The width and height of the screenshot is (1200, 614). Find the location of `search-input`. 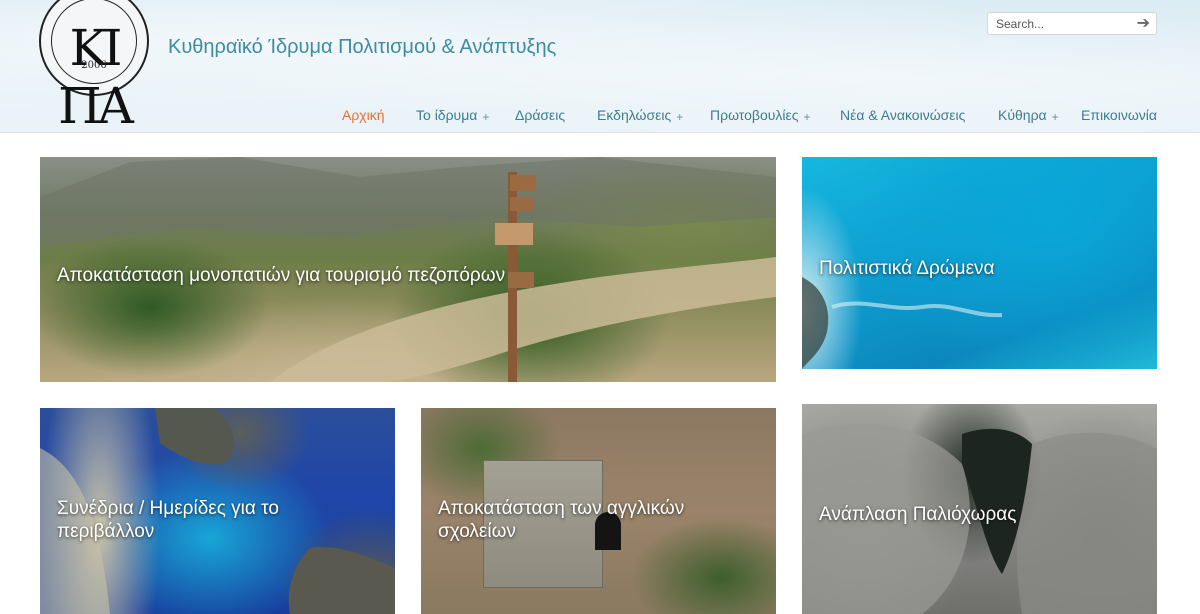

search-input is located at coordinates (1061, 23).